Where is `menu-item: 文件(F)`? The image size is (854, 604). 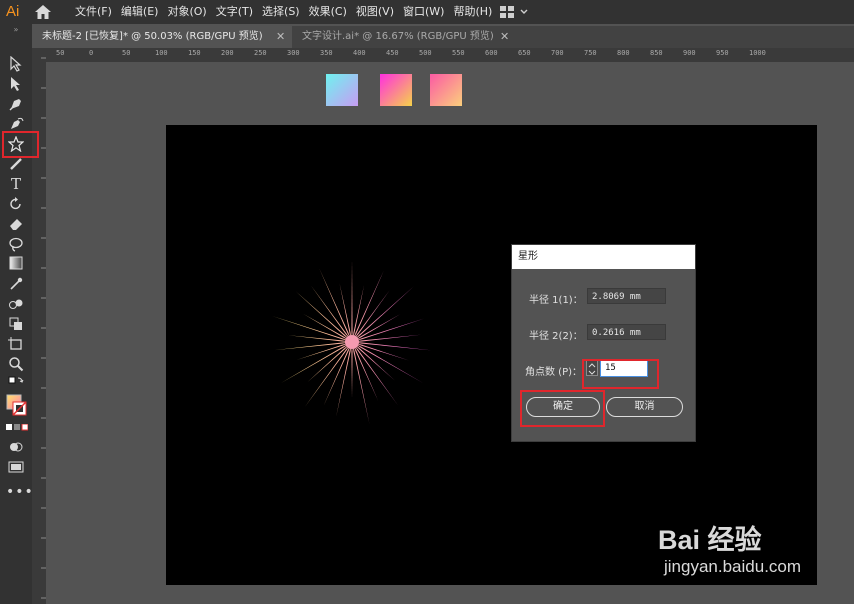 menu-item: 文件(F) is located at coordinates (93, 12).